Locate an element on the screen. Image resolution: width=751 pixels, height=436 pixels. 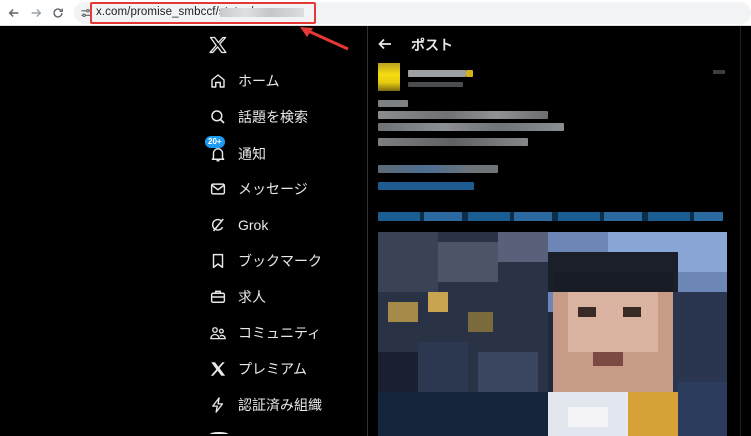
nav-label-explore: 話題を検索 is located at coordinates (273, 117).